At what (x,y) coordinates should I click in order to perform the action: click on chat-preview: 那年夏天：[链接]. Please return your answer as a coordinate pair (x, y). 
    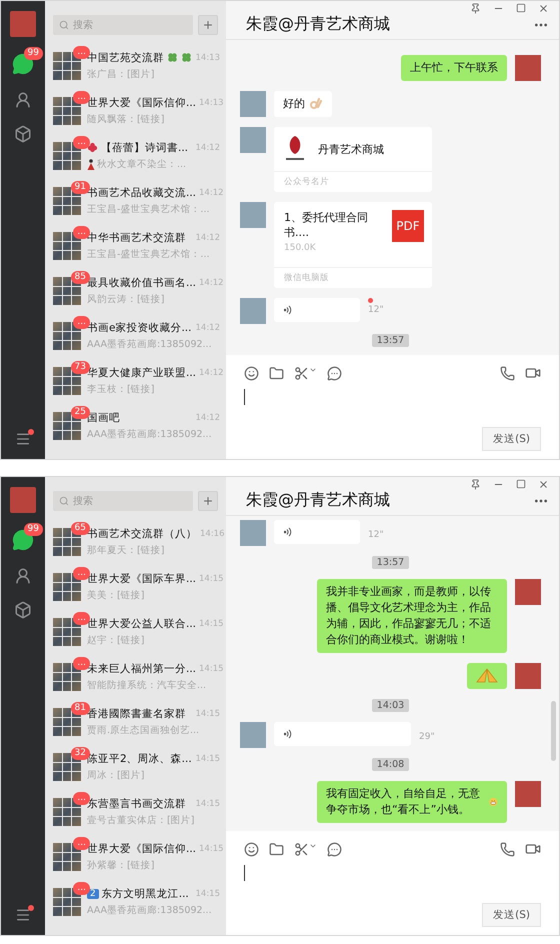
    Looking at the image, I should click on (125, 550).